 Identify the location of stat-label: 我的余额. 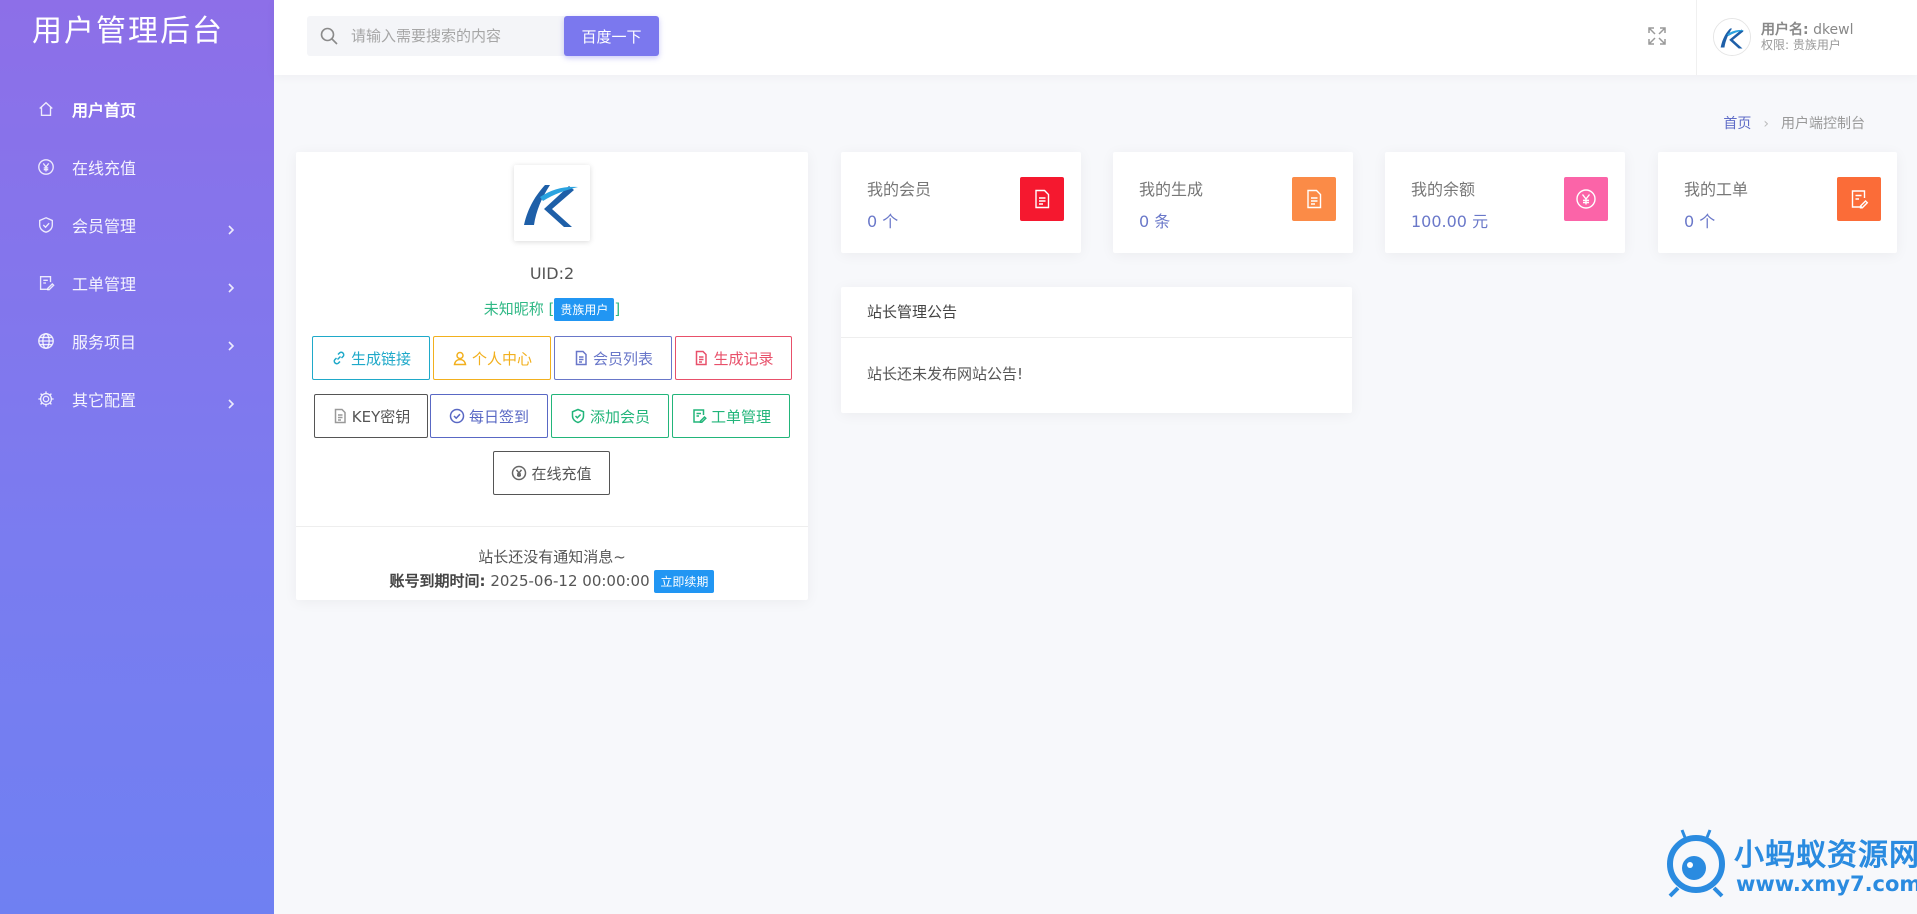
(1443, 189).